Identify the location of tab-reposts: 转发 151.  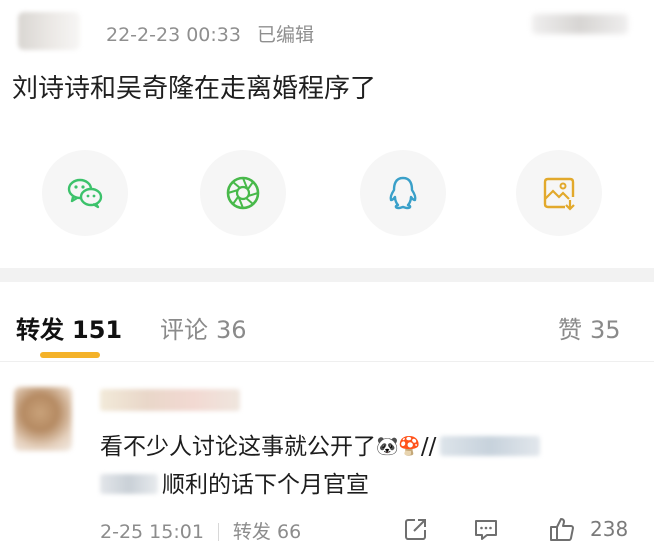
(69, 327).